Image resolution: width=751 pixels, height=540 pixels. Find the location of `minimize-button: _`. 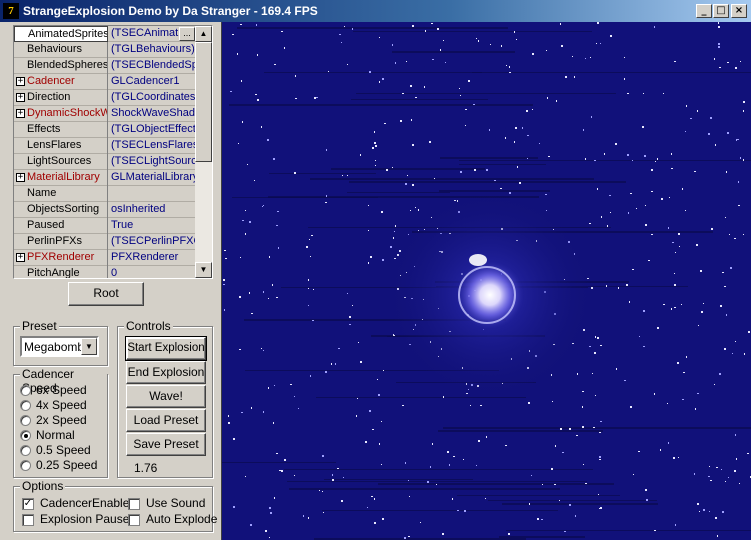

minimize-button: _ is located at coordinates (704, 11).